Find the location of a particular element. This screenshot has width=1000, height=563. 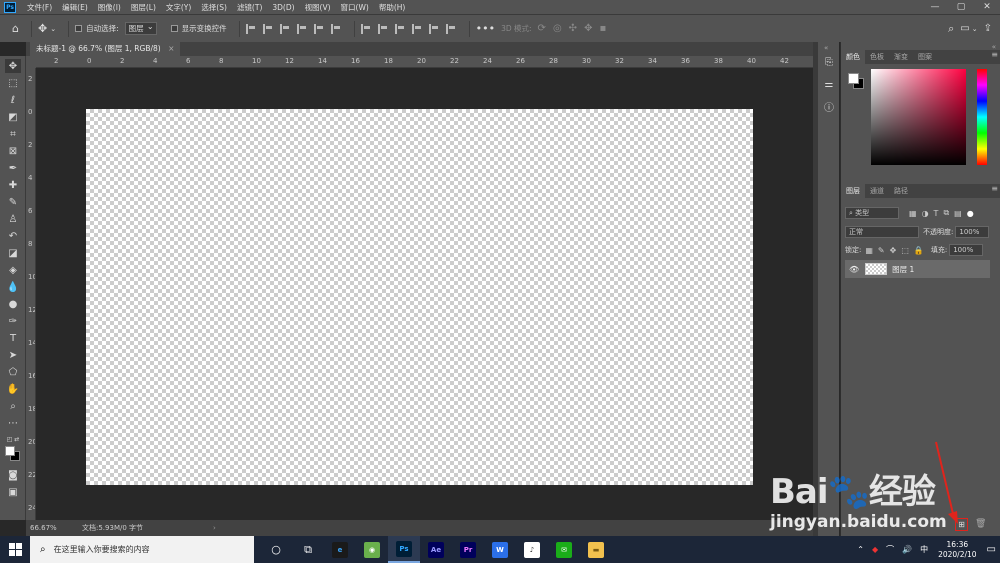

distribute-right-icon is located at coordinates (450, 28).